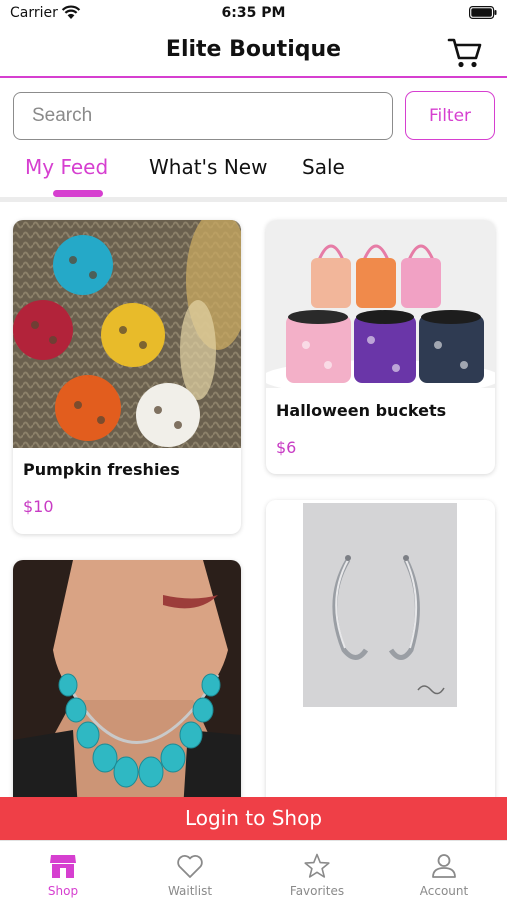 This screenshot has height=900, width=507. I want to click on tabs-divider, so click(253, 199).